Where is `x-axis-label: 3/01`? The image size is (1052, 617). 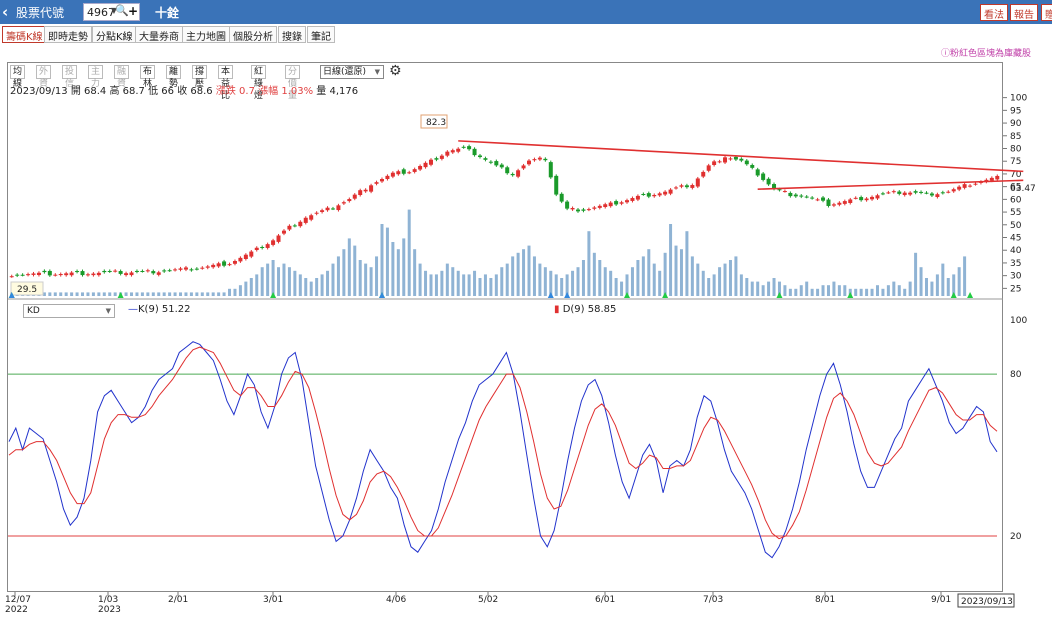
x-axis-label: 3/01 is located at coordinates (273, 600).